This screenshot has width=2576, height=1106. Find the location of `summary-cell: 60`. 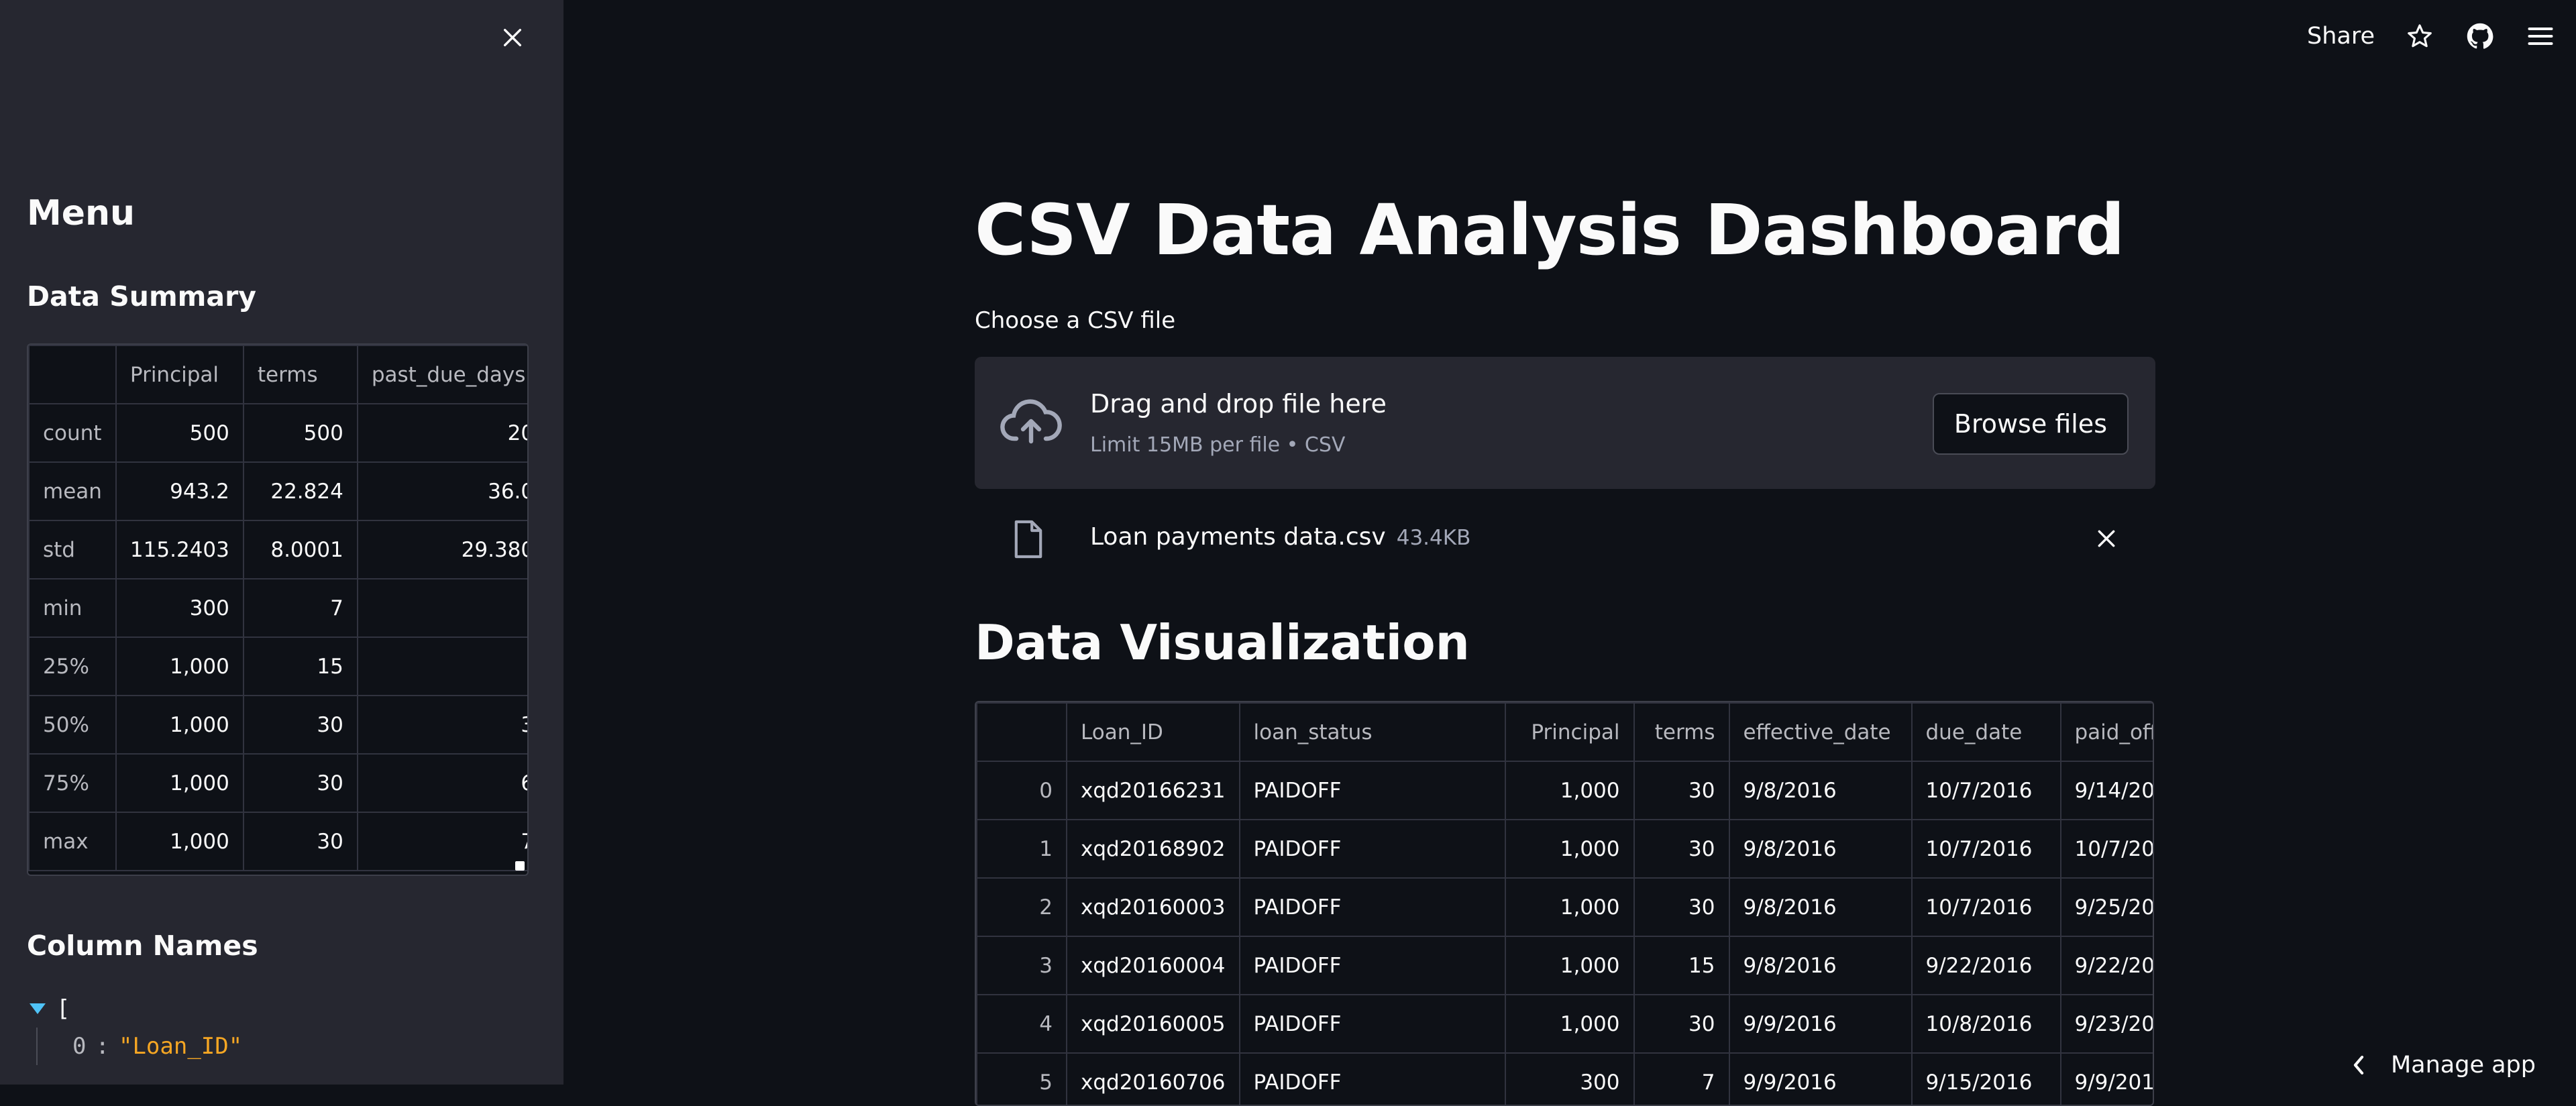

summary-cell: 60 is located at coordinates (441, 783).